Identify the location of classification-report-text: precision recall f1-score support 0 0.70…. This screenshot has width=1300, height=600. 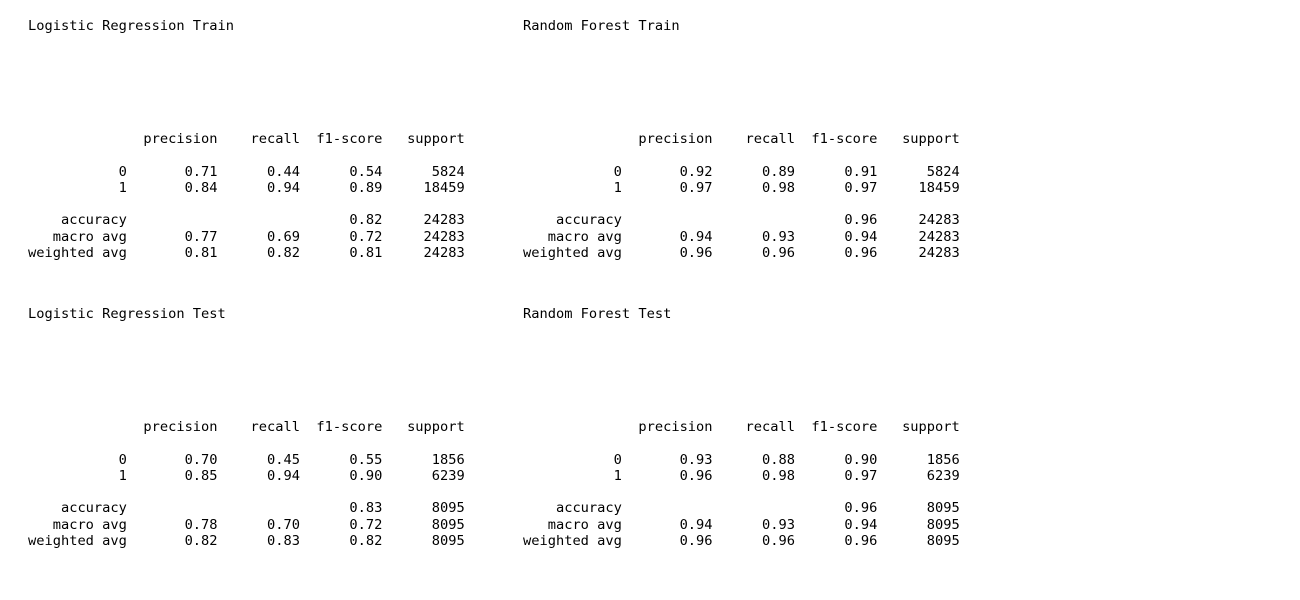
(246, 484).